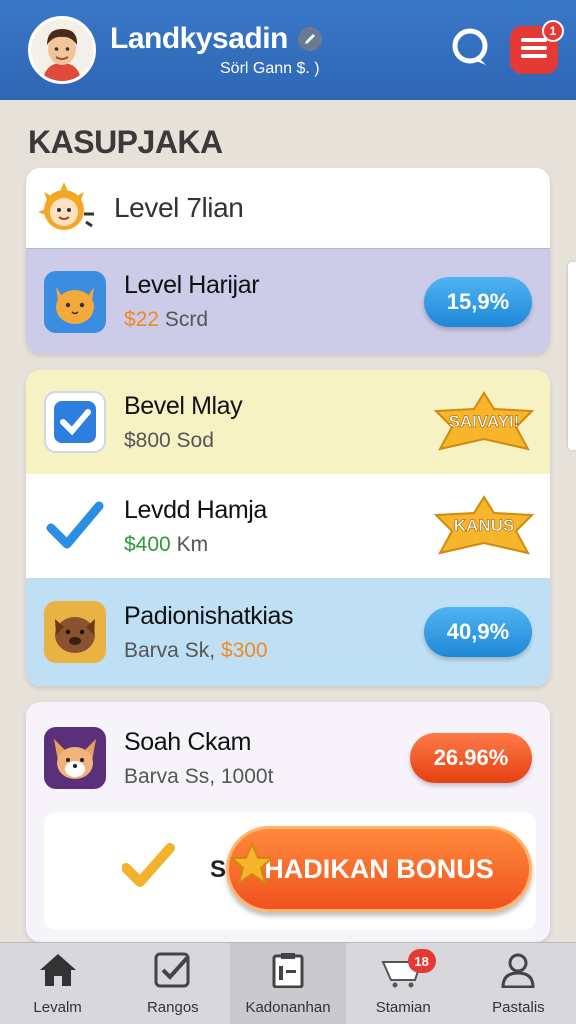 This screenshot has height=1024, width=576. I want to click on check-coin-icon, so click(151, 869).